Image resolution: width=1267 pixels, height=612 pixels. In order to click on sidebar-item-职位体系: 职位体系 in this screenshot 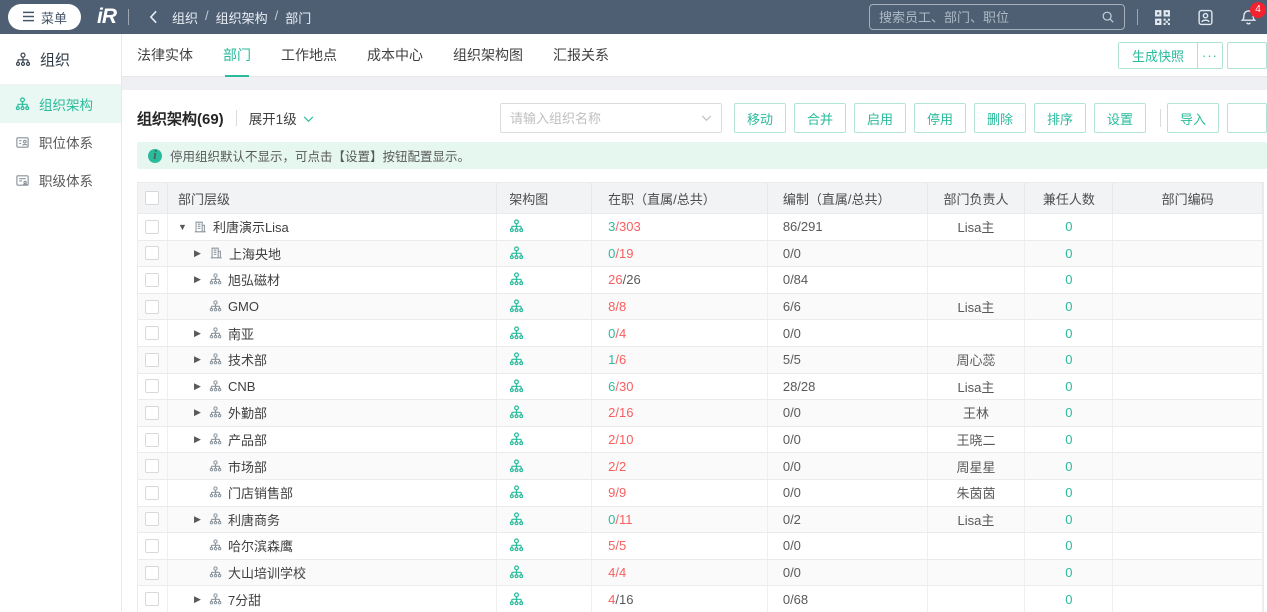, I will do `click(60, 142)`.